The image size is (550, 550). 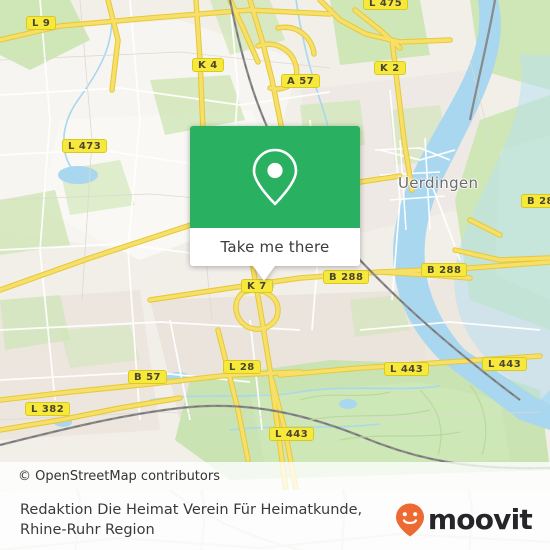 I want to click on map-attribution-bar: © OpenStreetMap contributors, so click(x=275, y=476).